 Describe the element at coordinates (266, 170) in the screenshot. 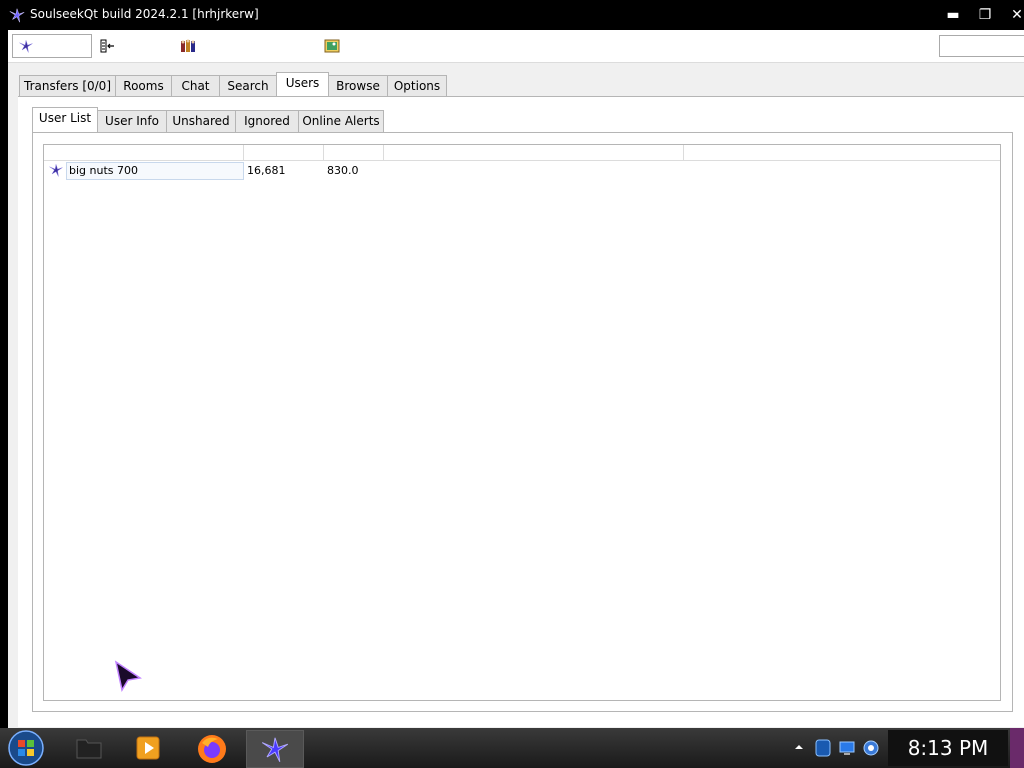

I see `files-cell: 16,681` at that location.